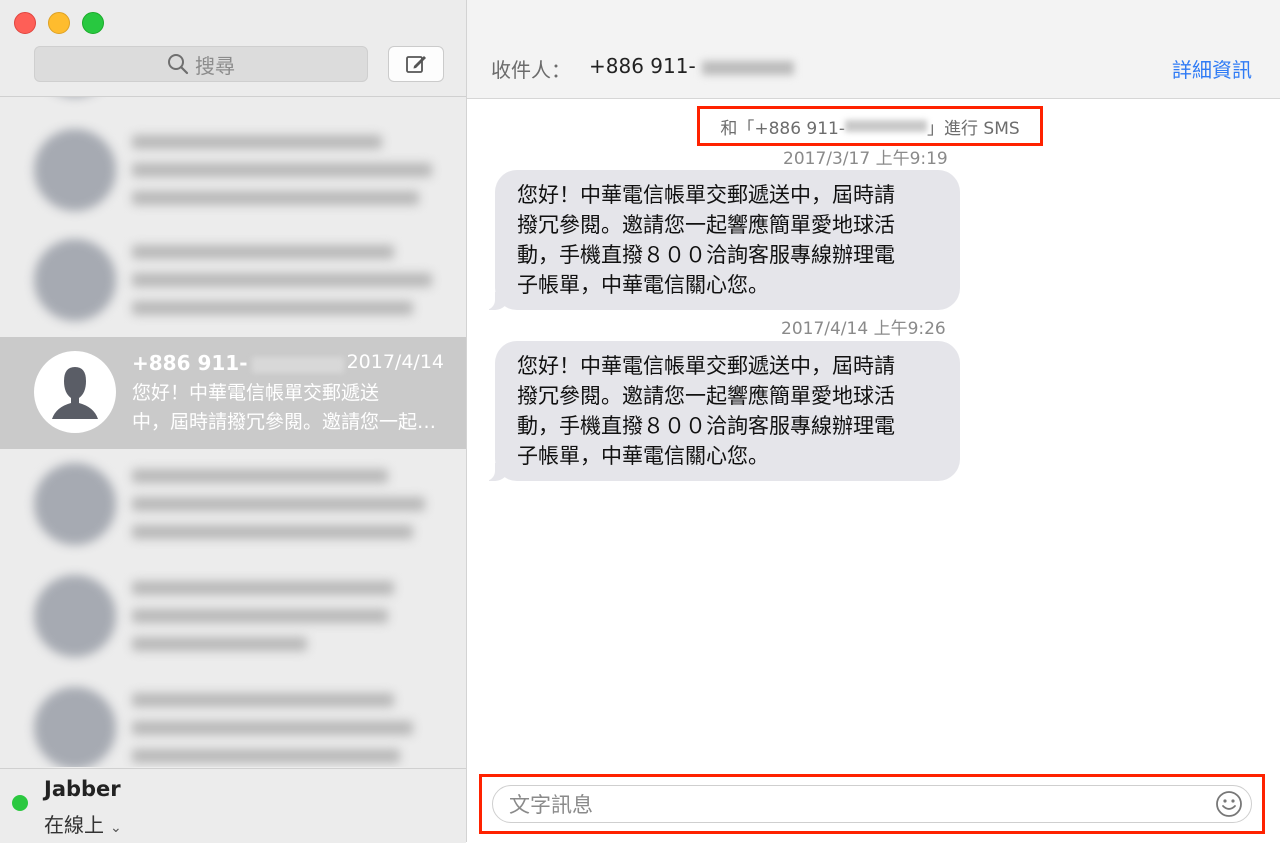  What do you see at coordinates (863, 329) in the screenshot?
I see `message-timestamp: 2017/4/14 上午9:26` at bounding box center [863, 329].